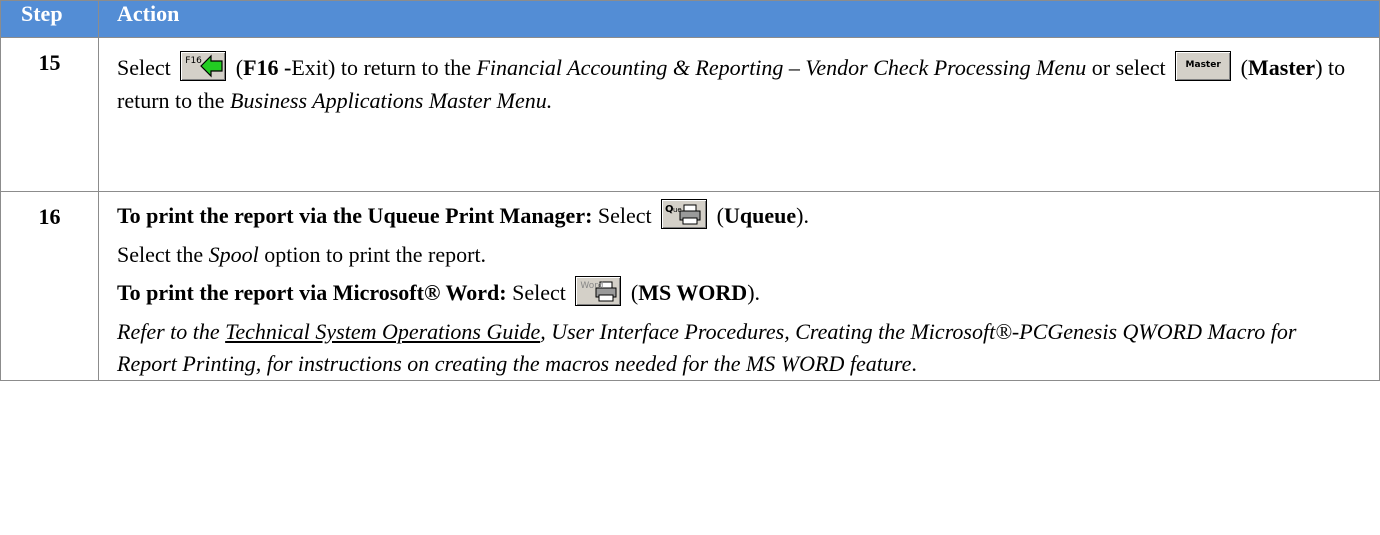 The width and height of the screenshot is (1380, 535). Describe the element at coordinates (49, 286) in the screenshot. I see `step-number: 16` at that location.